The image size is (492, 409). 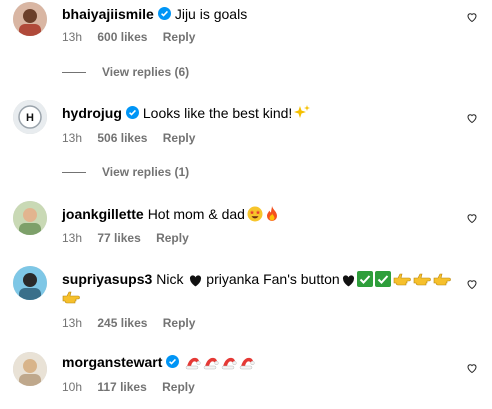 I want to click on comment-text: Hot mom & dad, so click(x=196, y=214).